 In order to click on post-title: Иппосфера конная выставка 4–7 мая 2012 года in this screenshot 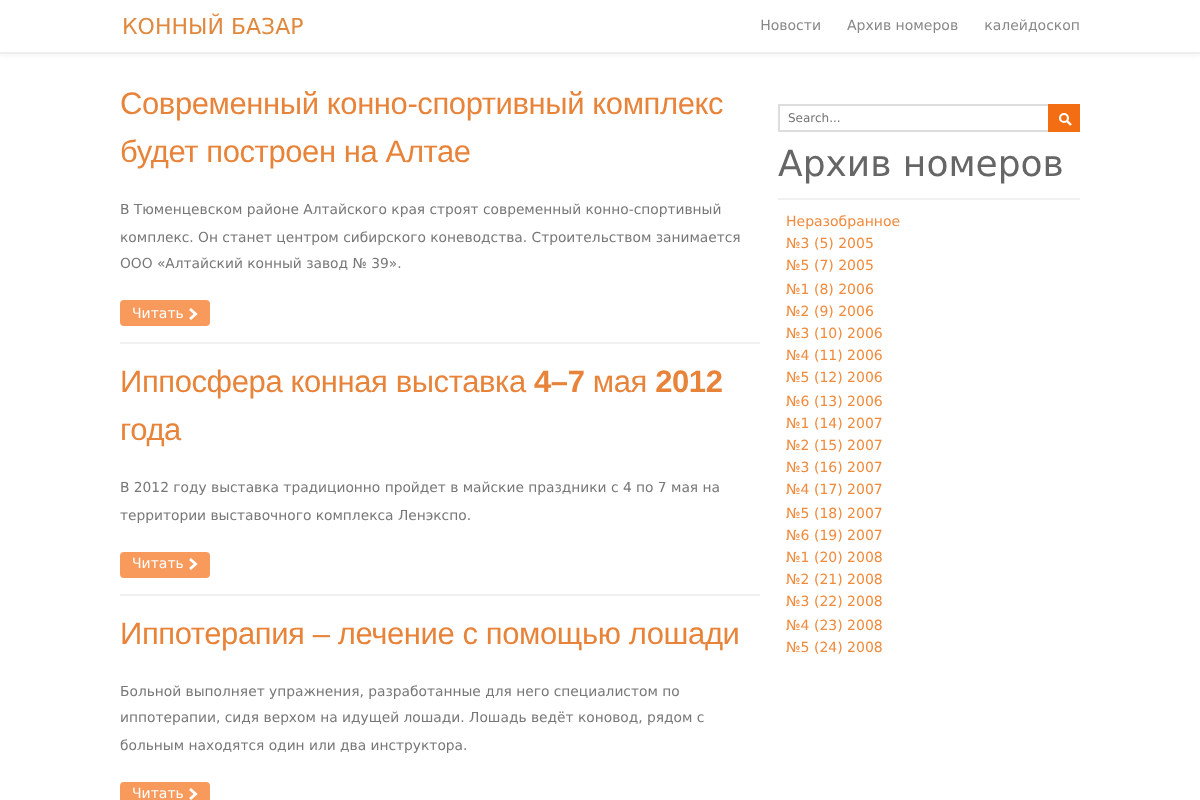, I will do `click(440, 408)`.